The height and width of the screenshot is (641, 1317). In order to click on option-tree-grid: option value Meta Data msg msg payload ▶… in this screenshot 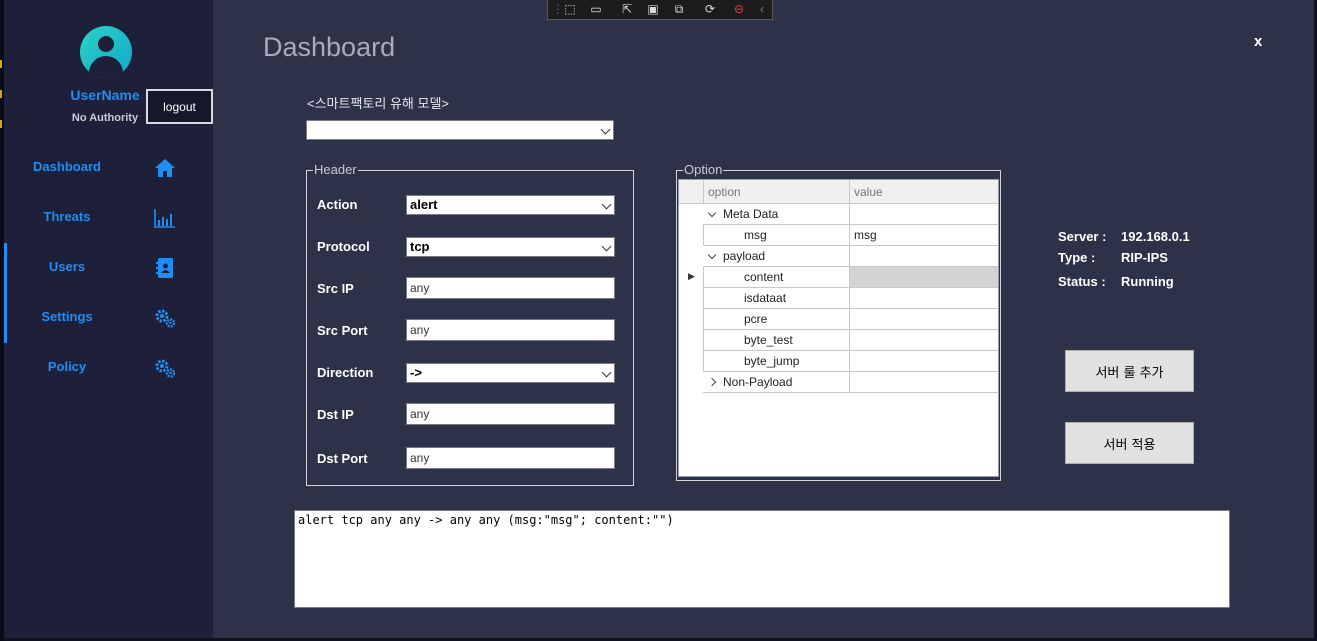, I will do `click(838, 328)`.